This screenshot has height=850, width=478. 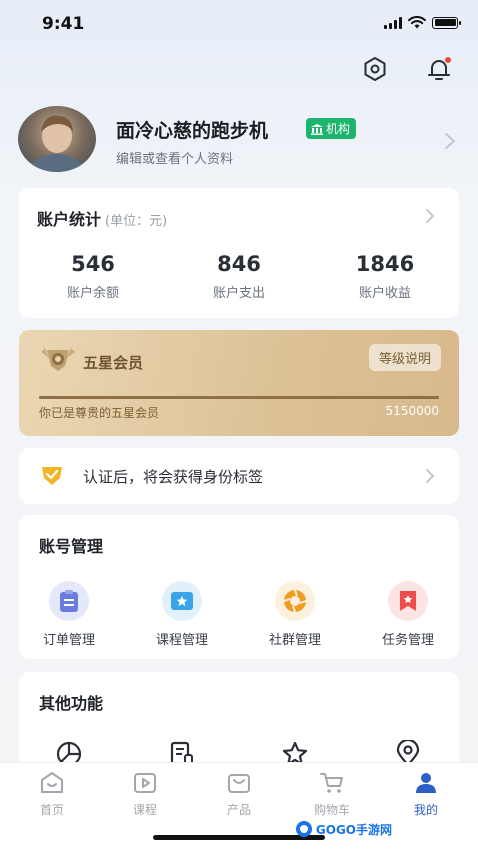 What do you see at coordinates (68, 640) in the screenshot?
I see `grid-item-label: 订单管理` at bounding box center [68, 640].